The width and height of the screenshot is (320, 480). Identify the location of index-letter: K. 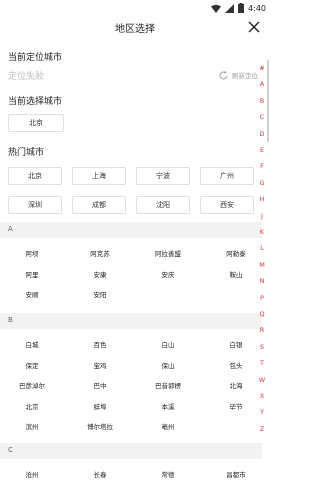
(262, 232).